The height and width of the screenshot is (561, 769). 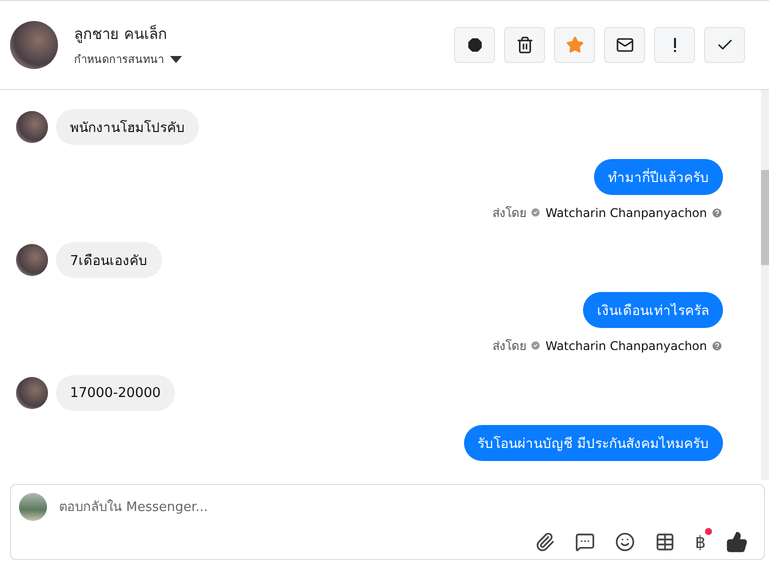 I want to click on spam-button, so click(x=474, y=45).